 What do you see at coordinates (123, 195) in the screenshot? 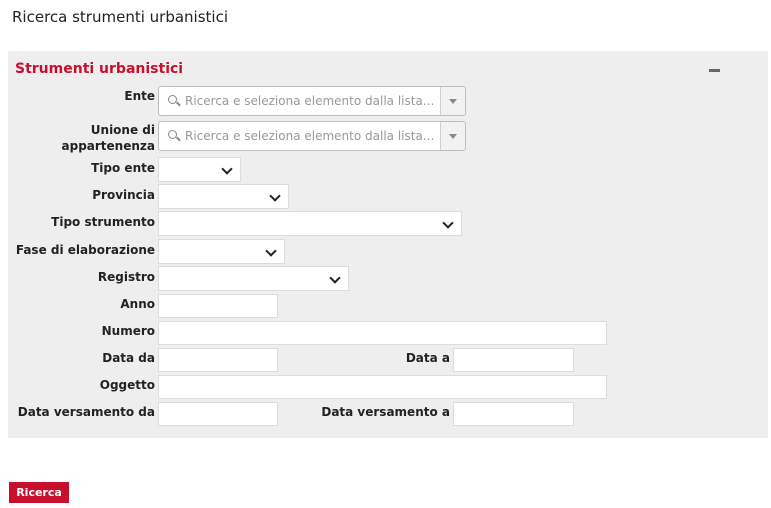
I see `provincia-label: Provincia` at bounding box center [123, 195].